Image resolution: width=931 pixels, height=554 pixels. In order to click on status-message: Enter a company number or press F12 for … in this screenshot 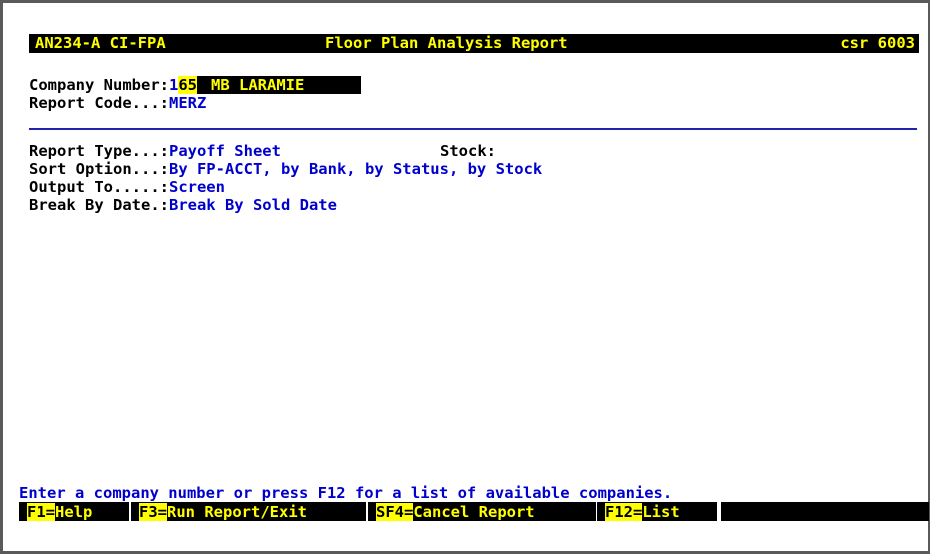, I will do `click(346, 493)`.